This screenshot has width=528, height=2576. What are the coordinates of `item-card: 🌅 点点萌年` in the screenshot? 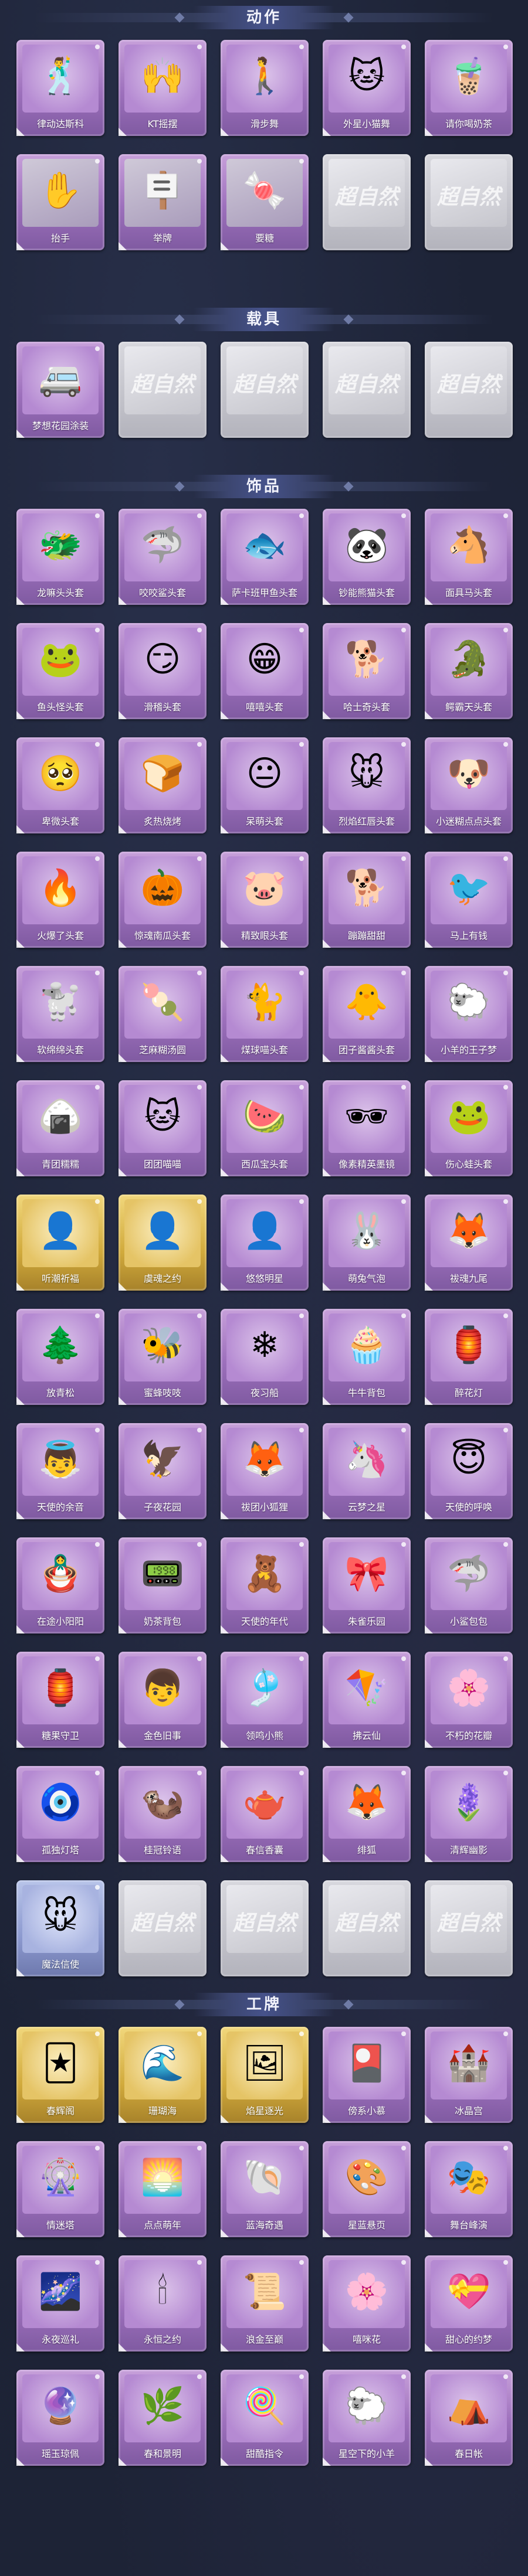 It's located at (163, 2189).